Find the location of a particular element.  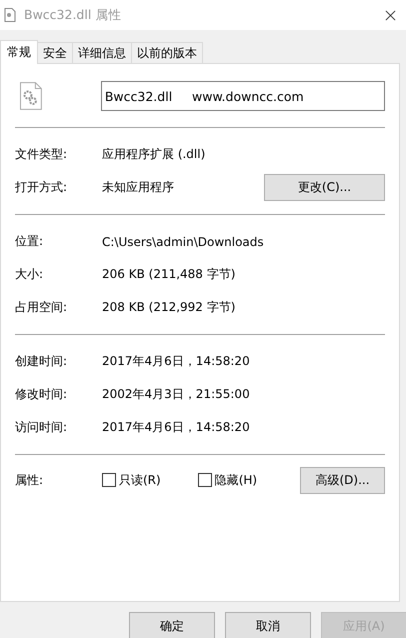

field-label: 占用空间: is located at coordinates (41, 307).